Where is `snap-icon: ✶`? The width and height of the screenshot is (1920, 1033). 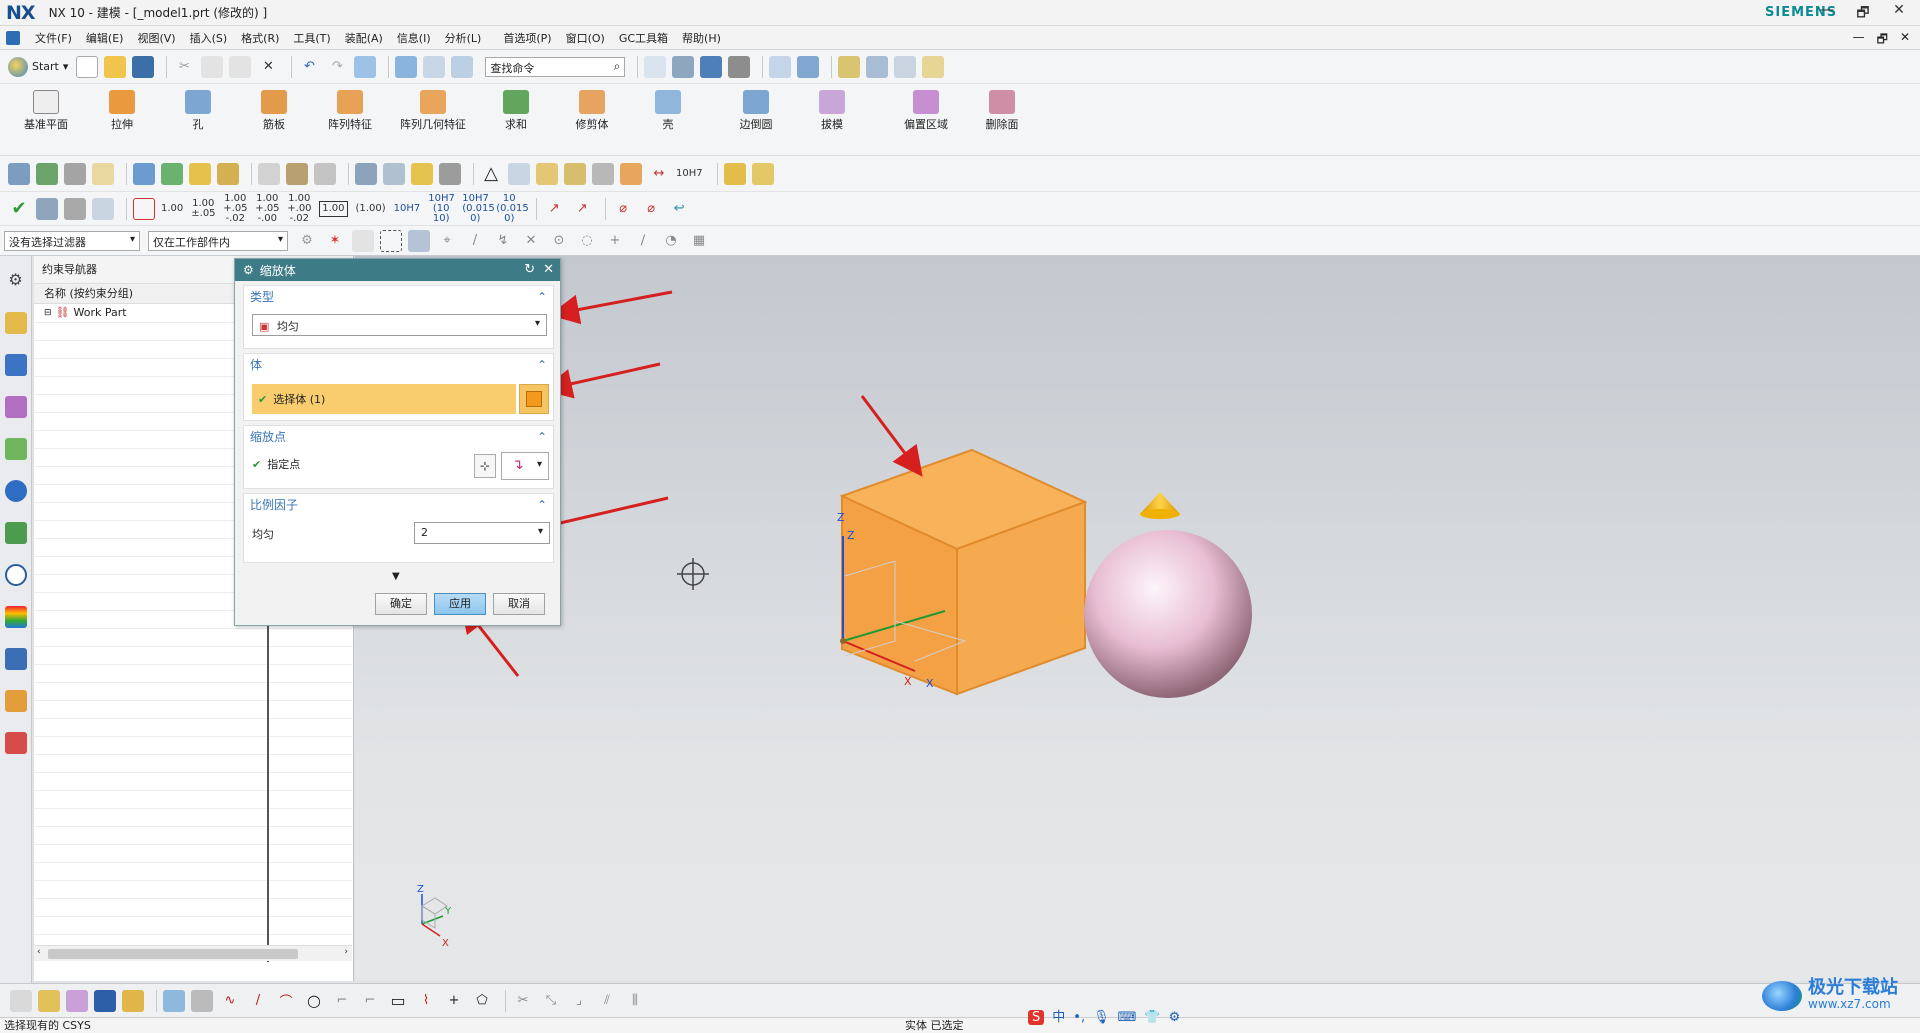
snap-icon: ✶ is located at coordinates (335, 241).